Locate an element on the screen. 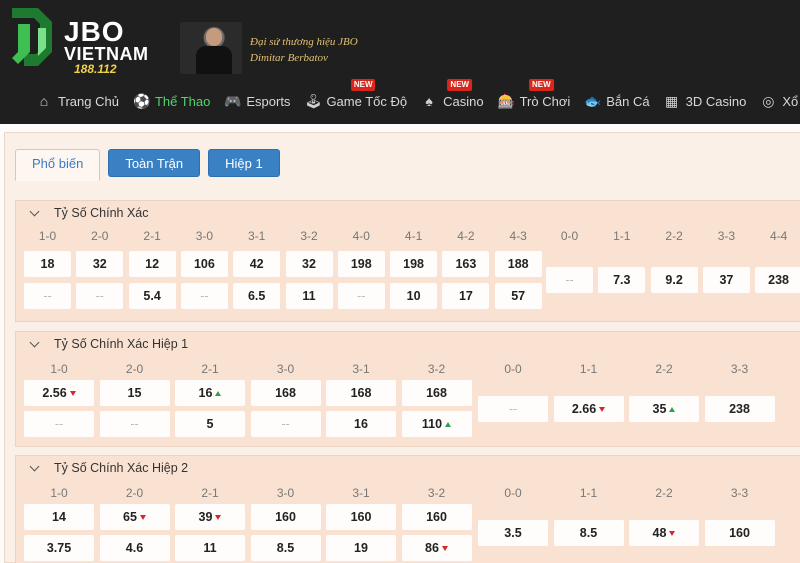 The width and height of the screenshot is (800, 563). odds-cell: 19 is located at coordinates (361, 548).